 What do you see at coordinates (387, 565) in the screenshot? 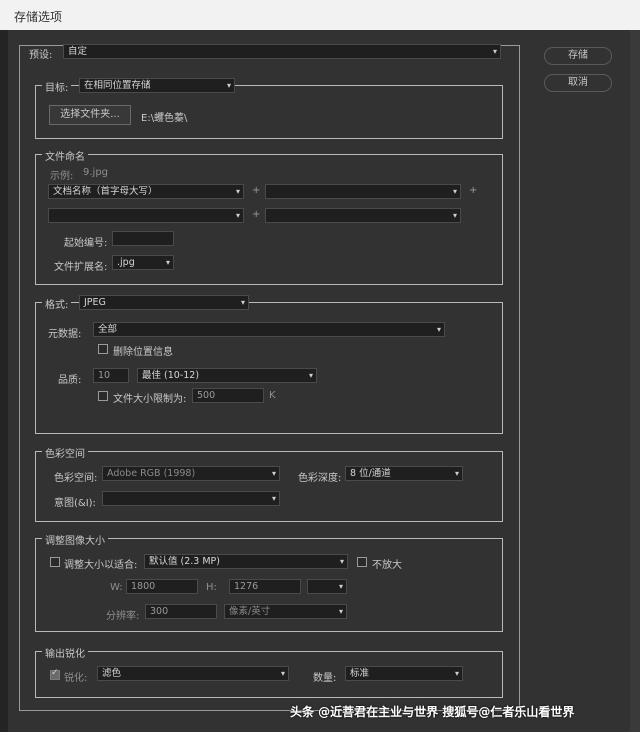
I see `no-enlarge-label: 不放大` at bounding box center [387, 565].